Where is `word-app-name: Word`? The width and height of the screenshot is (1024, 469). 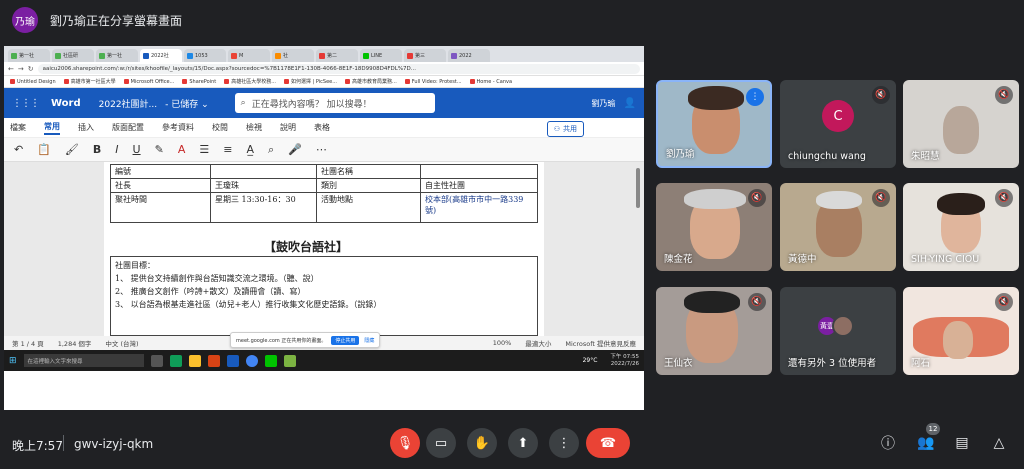
word-app-name: Word is located at coordinates (66, 103).